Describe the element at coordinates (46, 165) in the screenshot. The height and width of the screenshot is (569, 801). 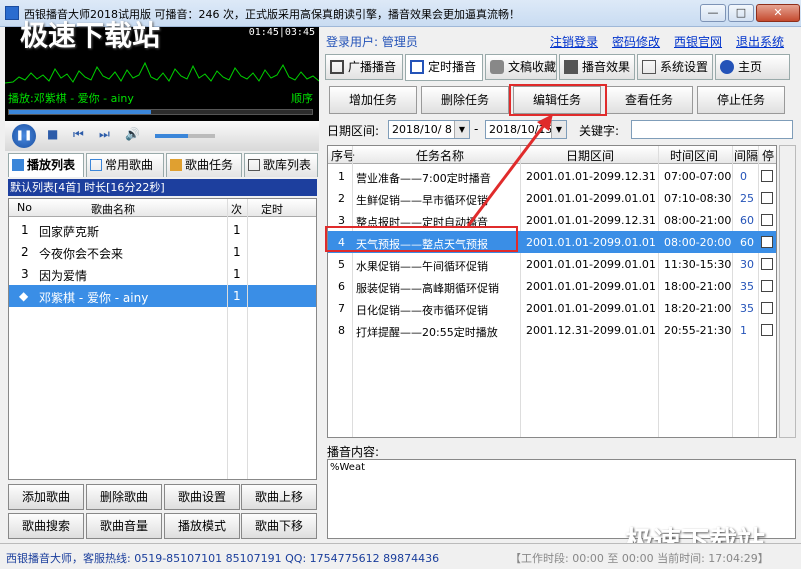
I see `tab-playlist: 播放列表` at that location.